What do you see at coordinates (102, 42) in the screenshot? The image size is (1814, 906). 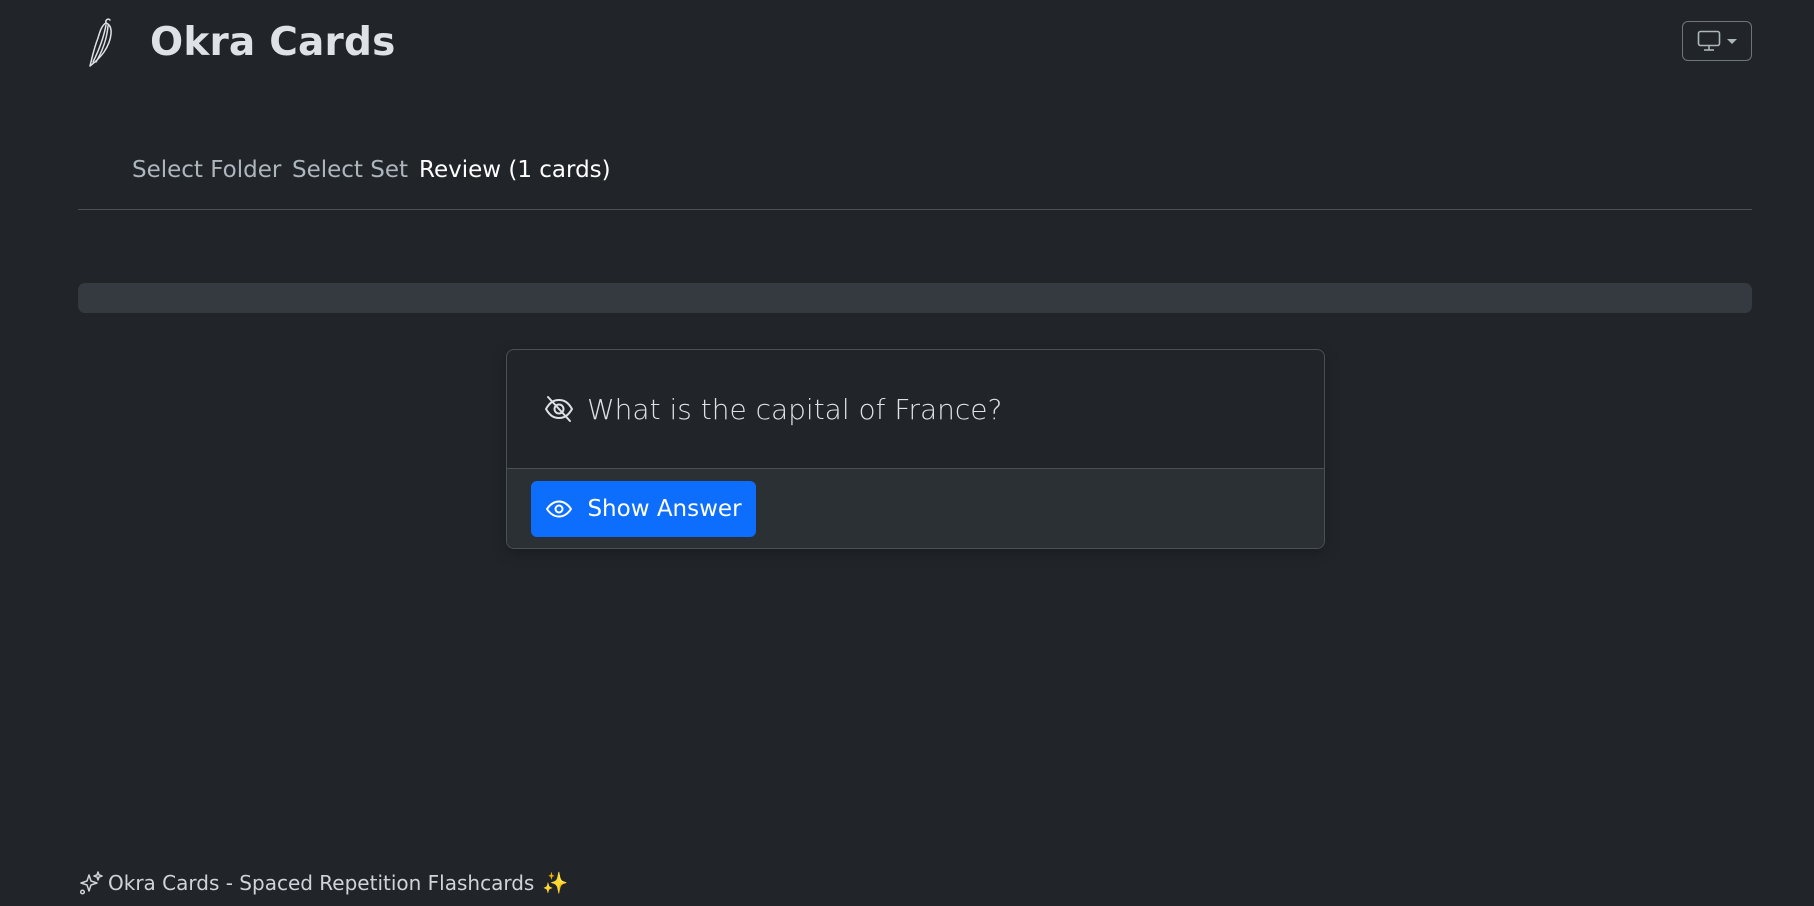 I see `okra-pepper-icon` at bounding box center [102, 42].